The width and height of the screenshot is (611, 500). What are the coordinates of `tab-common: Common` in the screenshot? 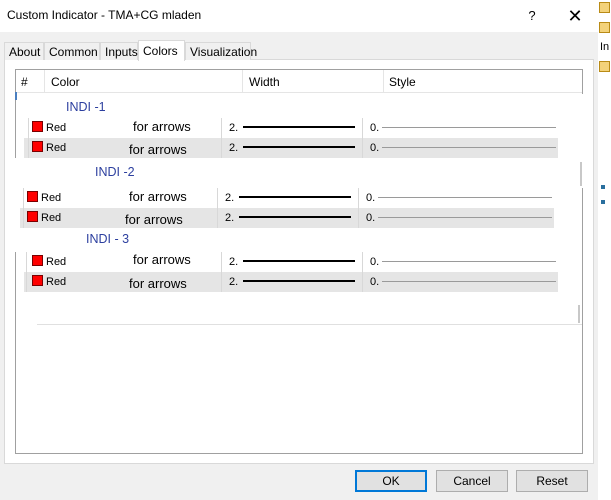 It's located at (72, 51).